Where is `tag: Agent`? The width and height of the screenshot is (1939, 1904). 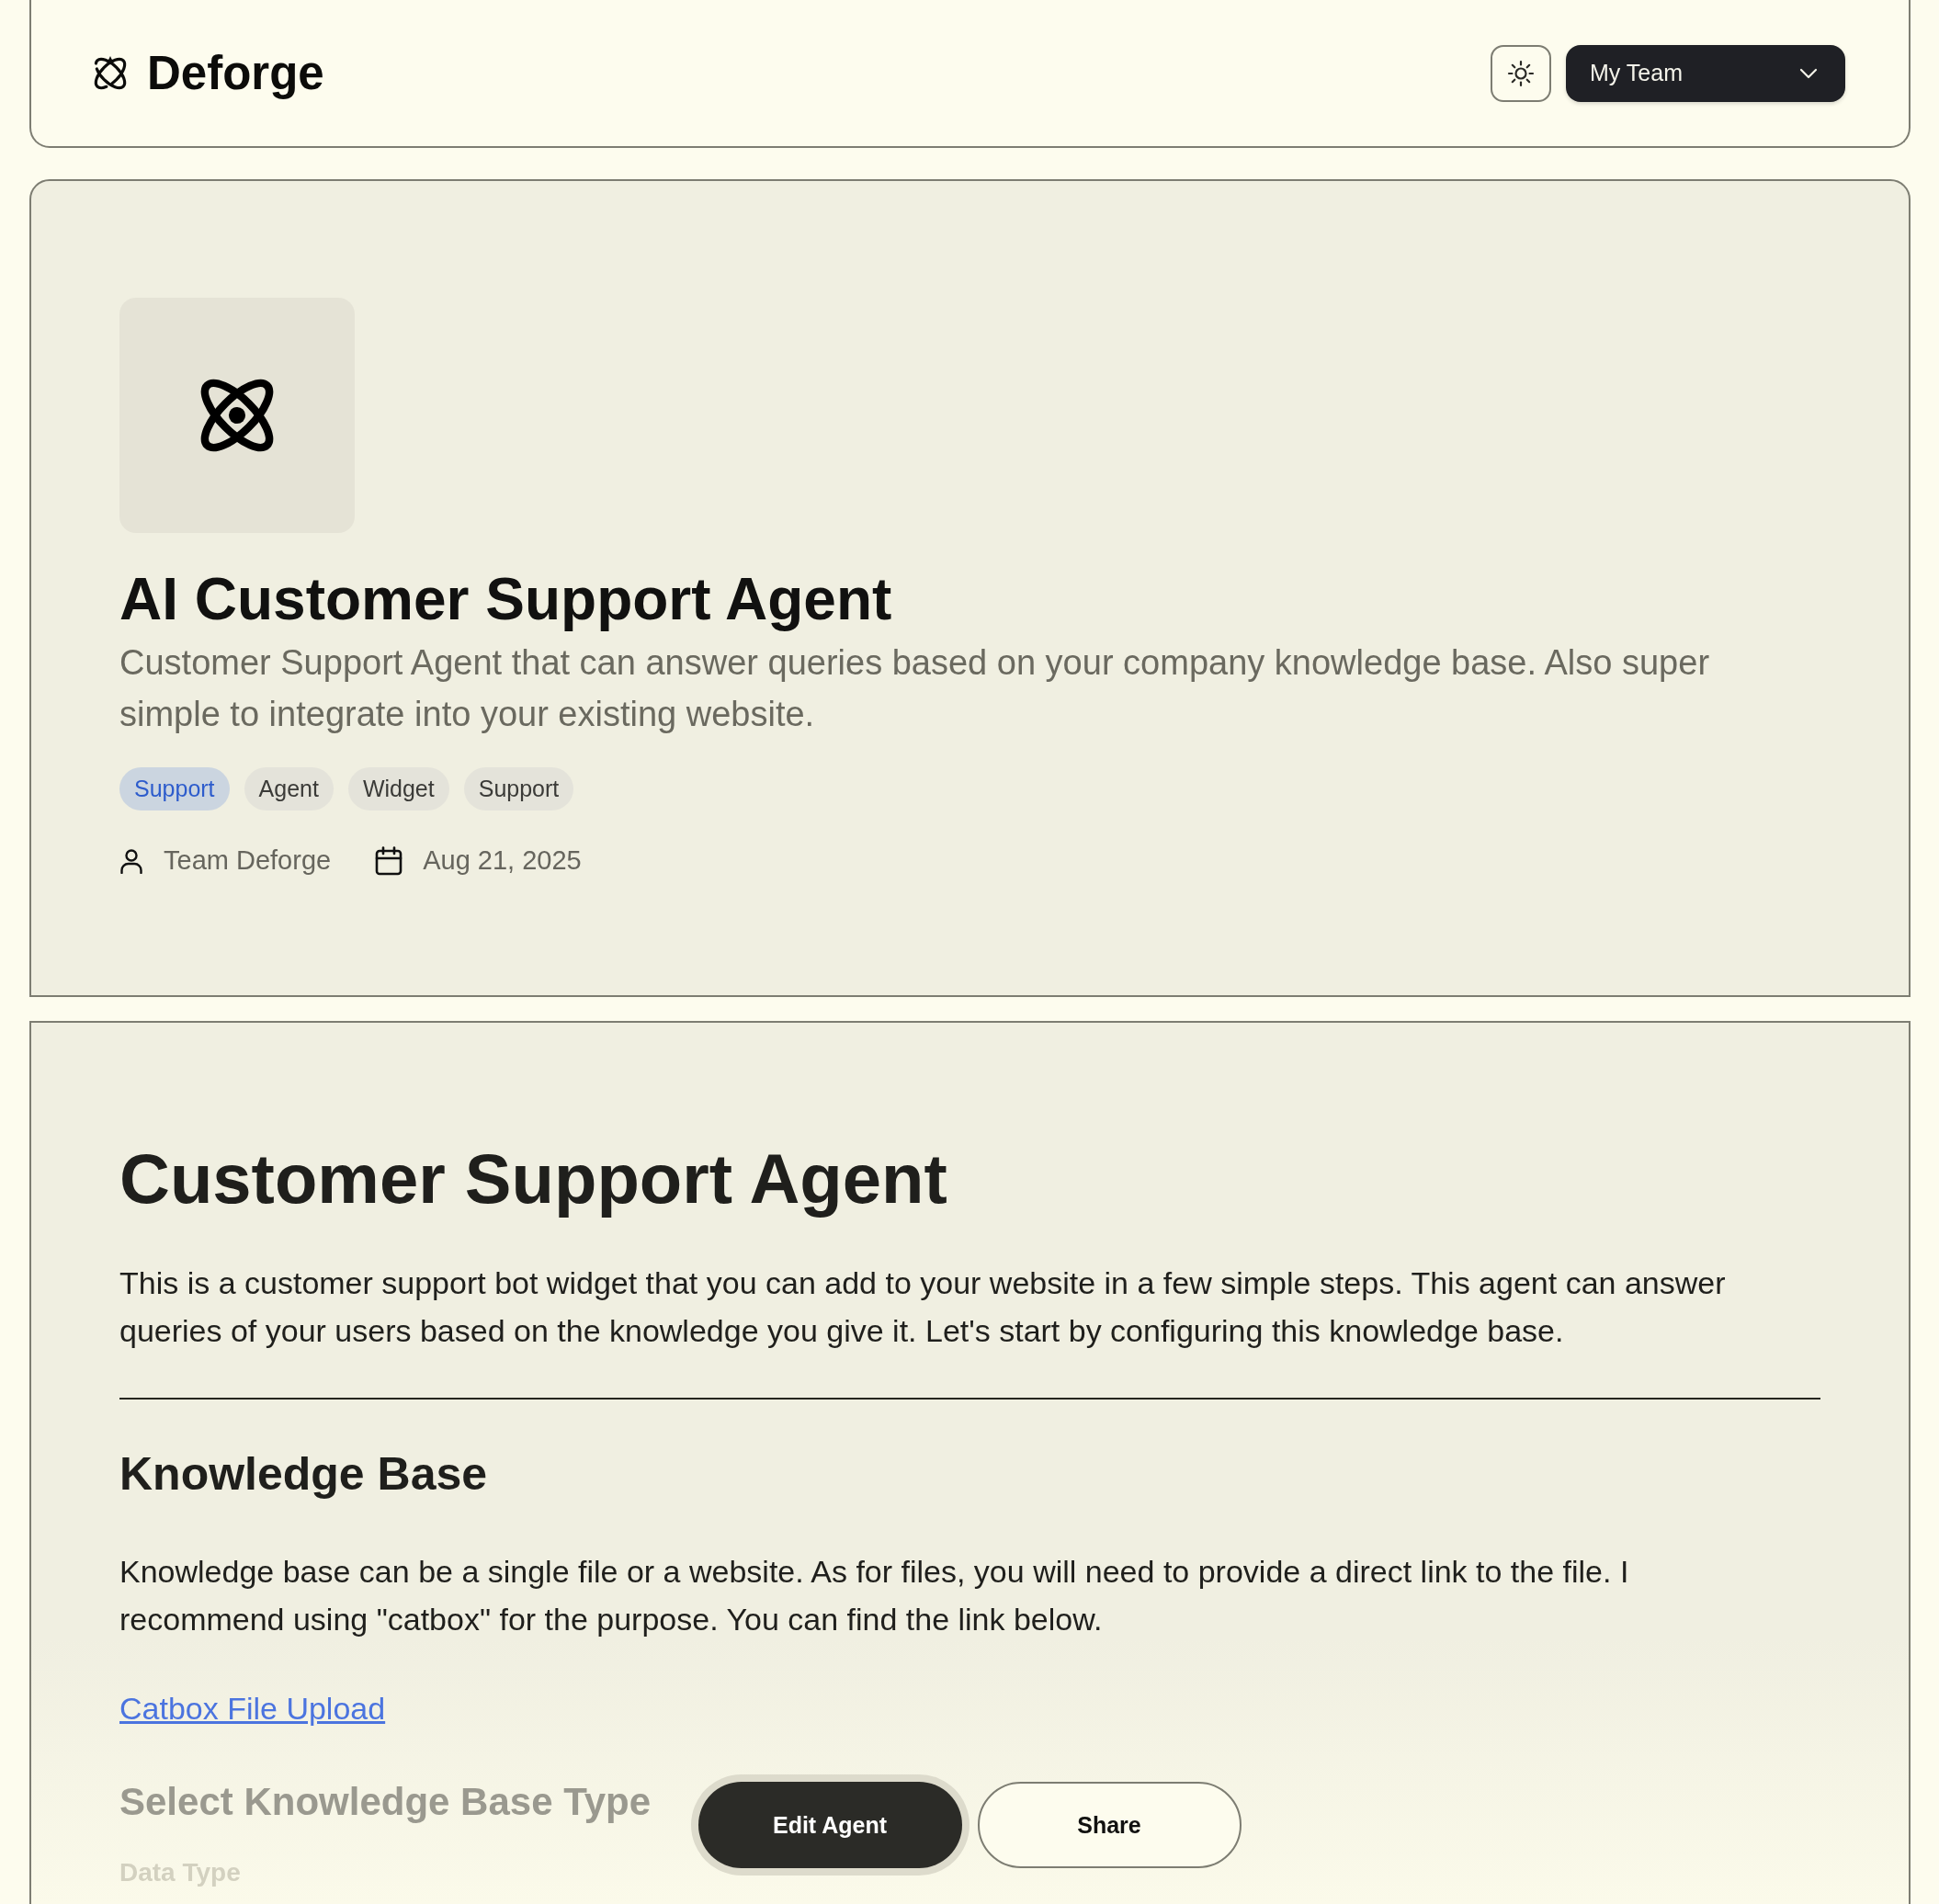 tag: Agent is located at coordinates (289, 788).